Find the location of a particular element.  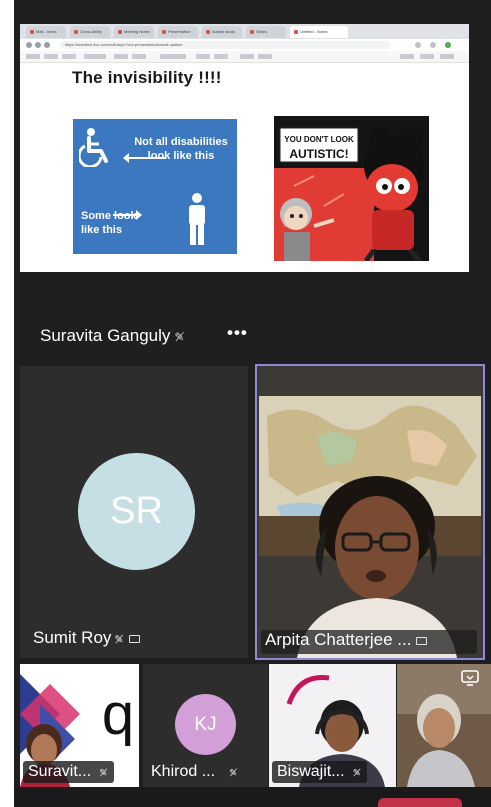

forward-icon is located at coordinates (38, 45).